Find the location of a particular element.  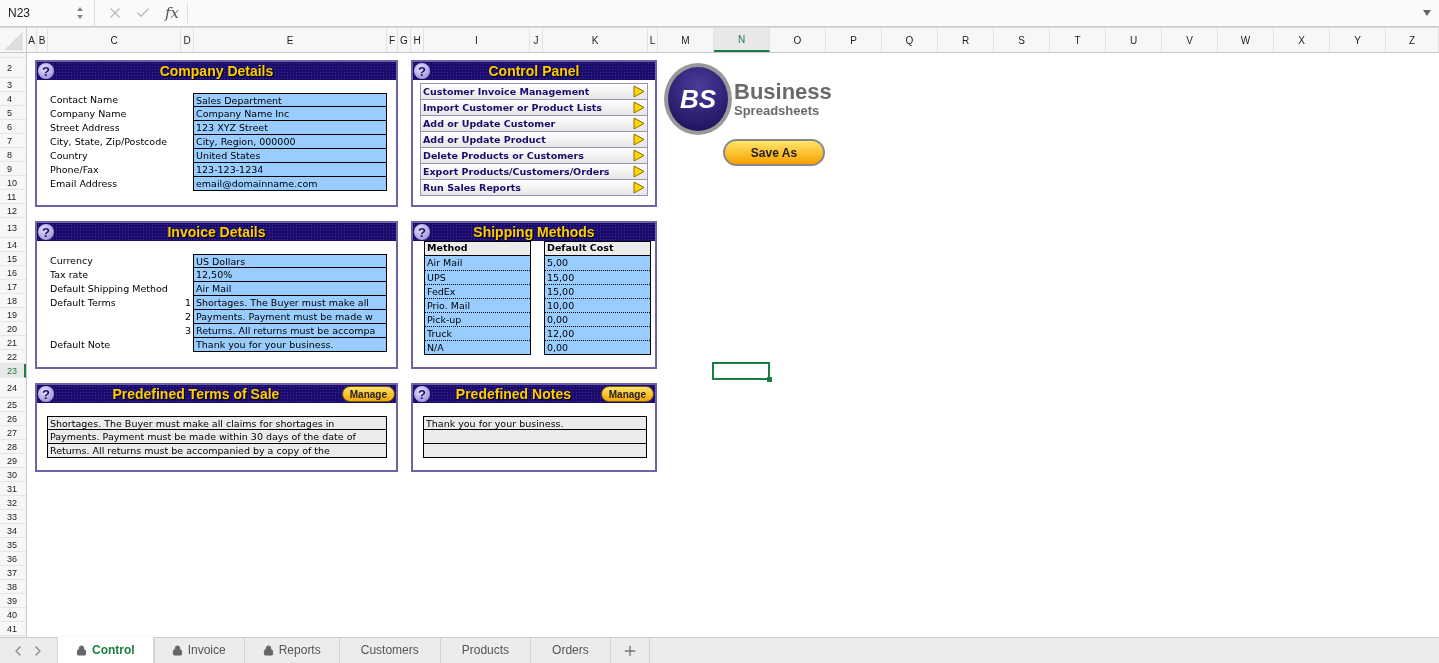

row-header: 18 is located at coordinates (13, 301).